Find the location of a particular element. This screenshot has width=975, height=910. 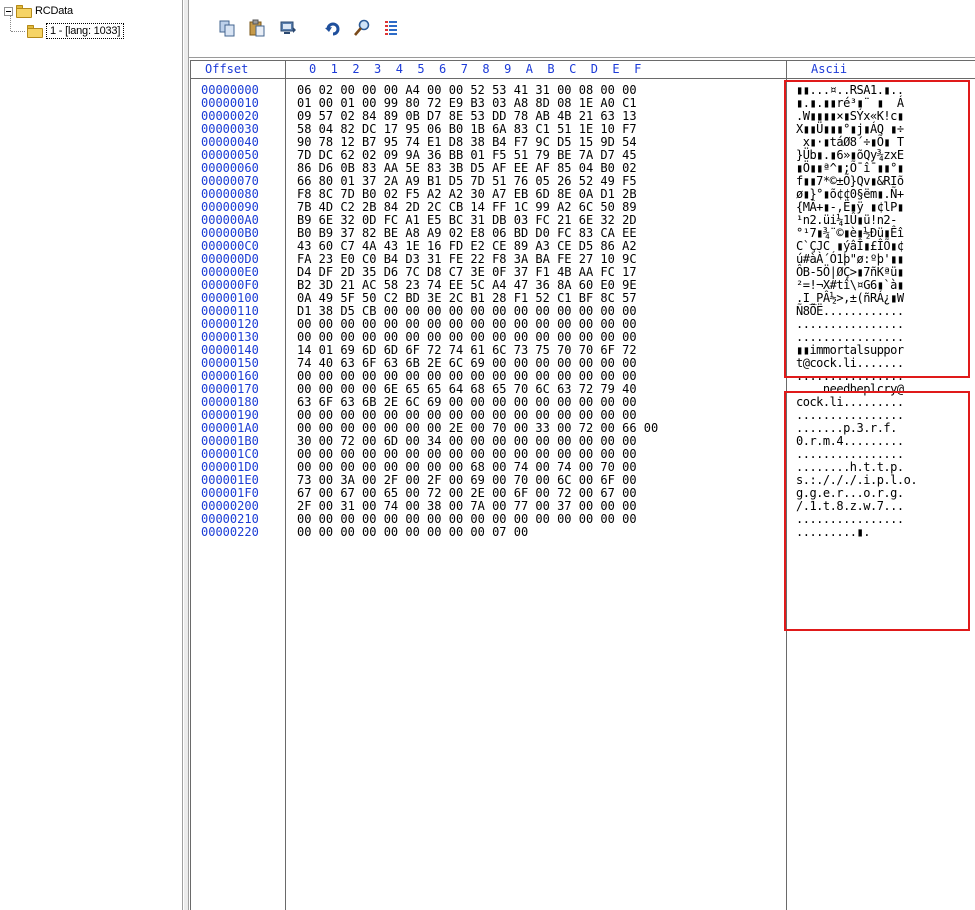

collapse-icon is located at coordinates (8, 11).